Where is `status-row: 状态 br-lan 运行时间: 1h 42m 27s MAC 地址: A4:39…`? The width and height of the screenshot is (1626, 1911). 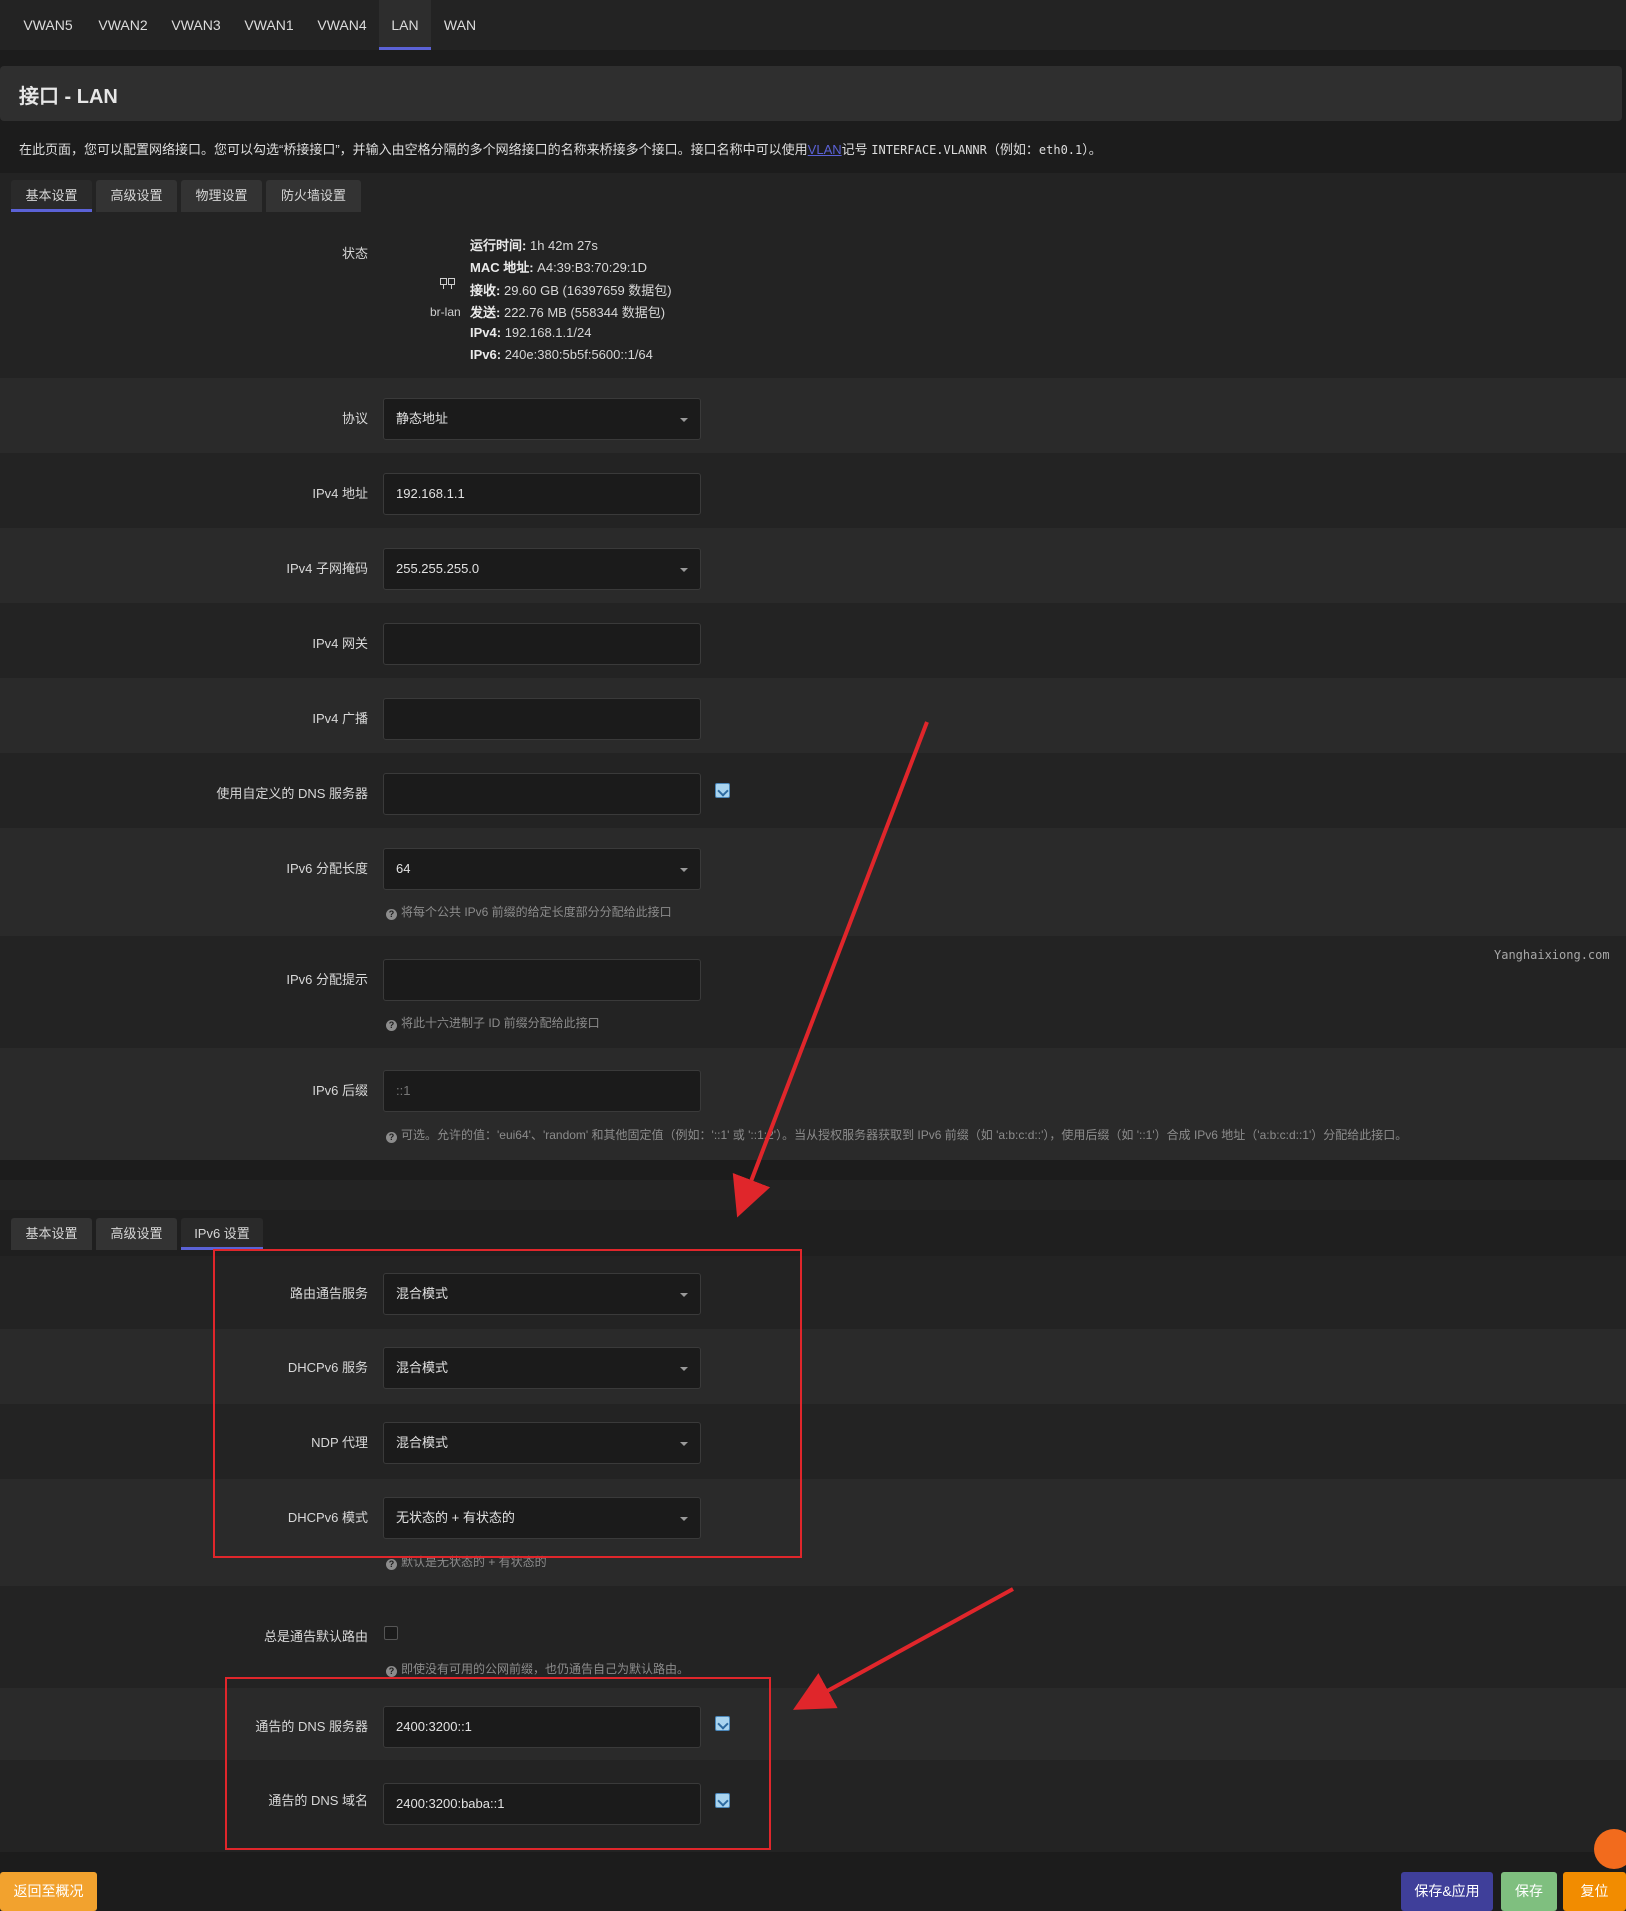 status-row: 状态 br-lan 运行时间: 1h 42m 27s MAC 地址: A4:39… is located at coordinates (813, 296).